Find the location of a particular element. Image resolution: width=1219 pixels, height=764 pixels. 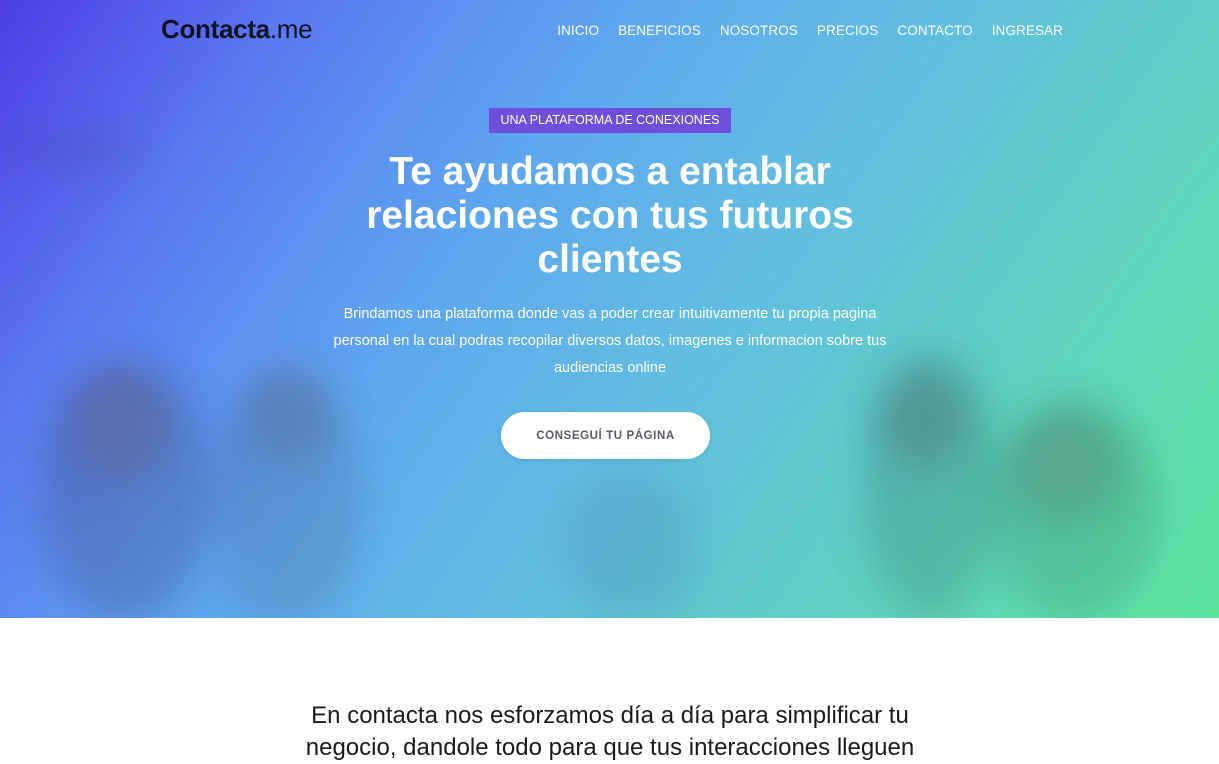

tagline-badge: UNA PLATAFORMA DE CONEXIONES is located at coordinates (610, 120).